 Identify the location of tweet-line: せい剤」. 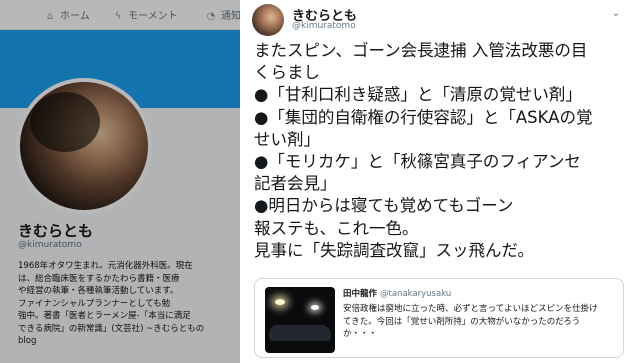
(287, 139).